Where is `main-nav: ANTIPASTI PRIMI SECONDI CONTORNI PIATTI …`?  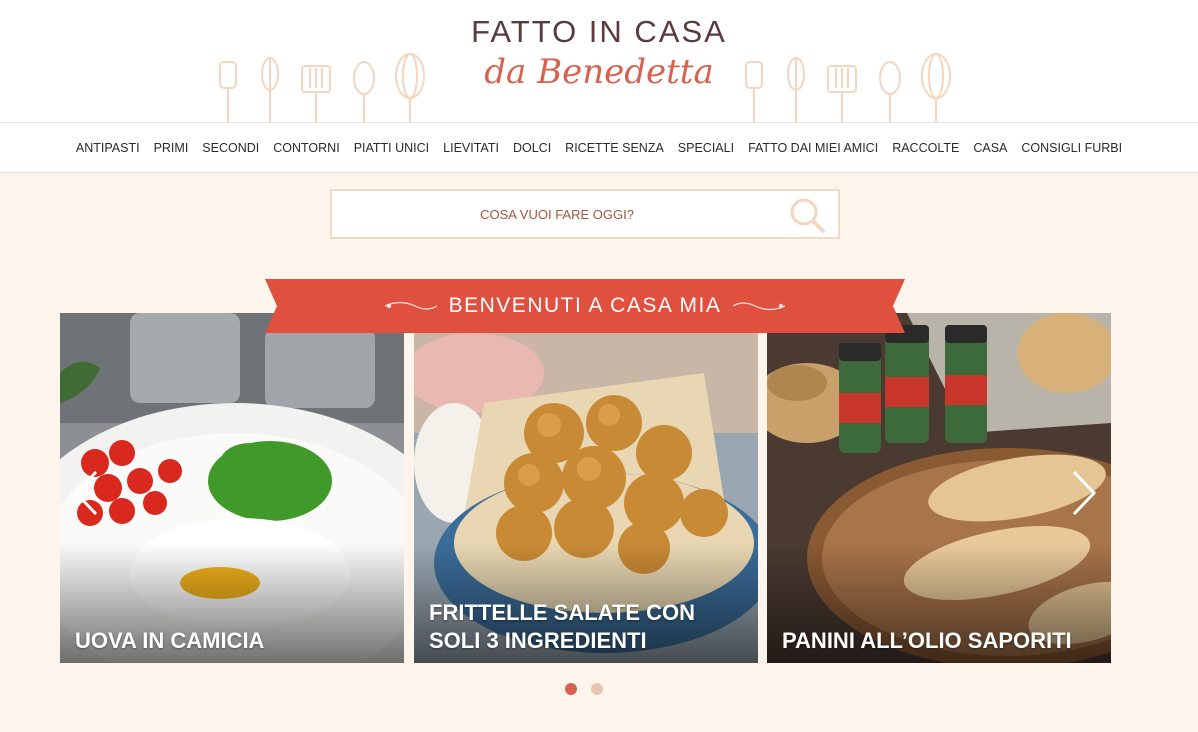
main-nav: ANTIPASTI PRIMI SECONDI CONTORNI PIATTI … is located at coordinates (599, 147).